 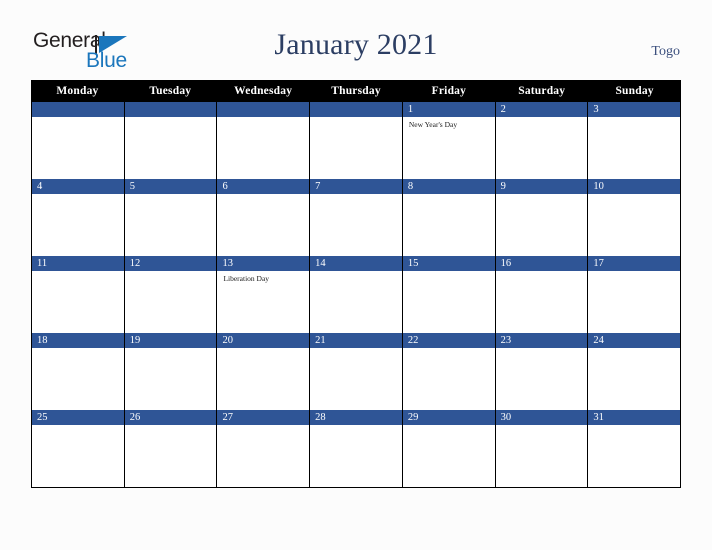 What do you see at coordinates (542, 448) in the screenshot?
I see `calendar-day-30: 30` at bounding box center [542, 448].